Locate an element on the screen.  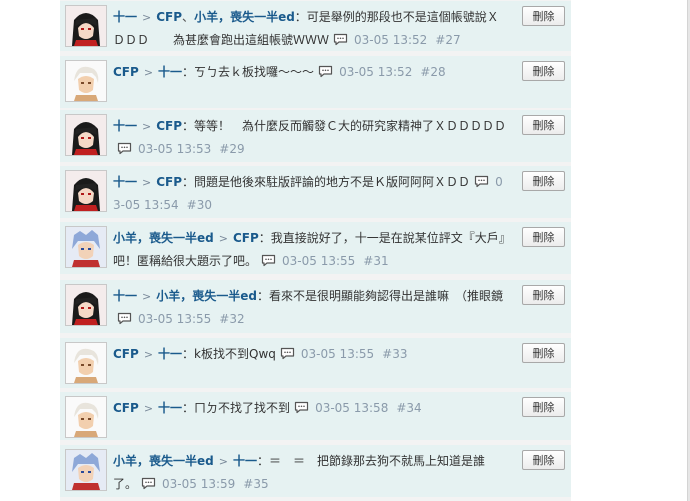
floor-number: #31 is located at coordinates (375, 261).